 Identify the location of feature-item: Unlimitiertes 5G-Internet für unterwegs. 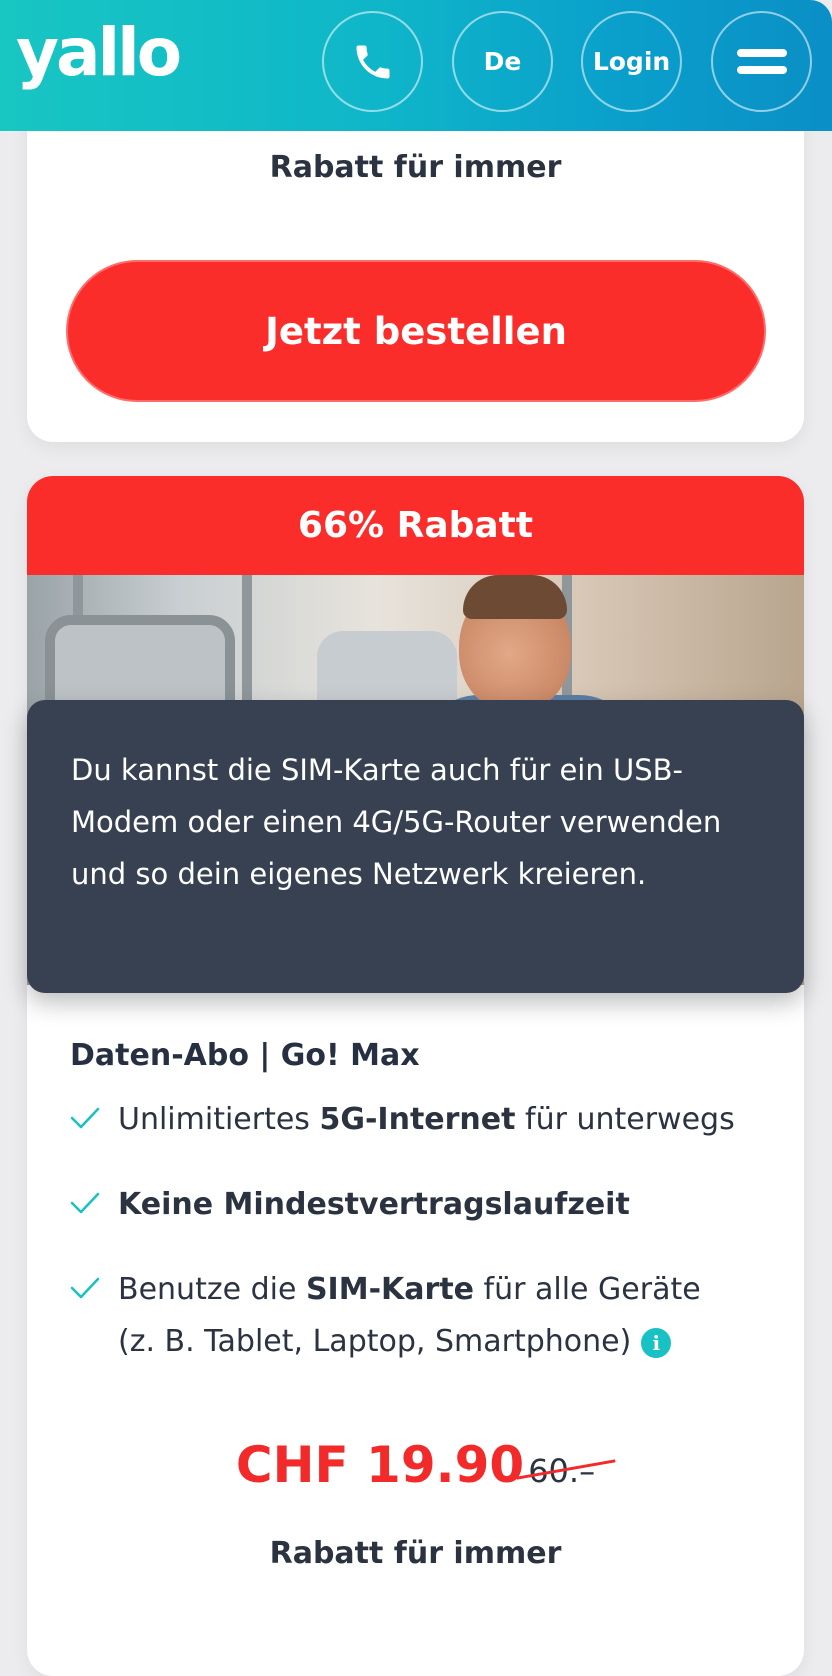
(420, 1120).